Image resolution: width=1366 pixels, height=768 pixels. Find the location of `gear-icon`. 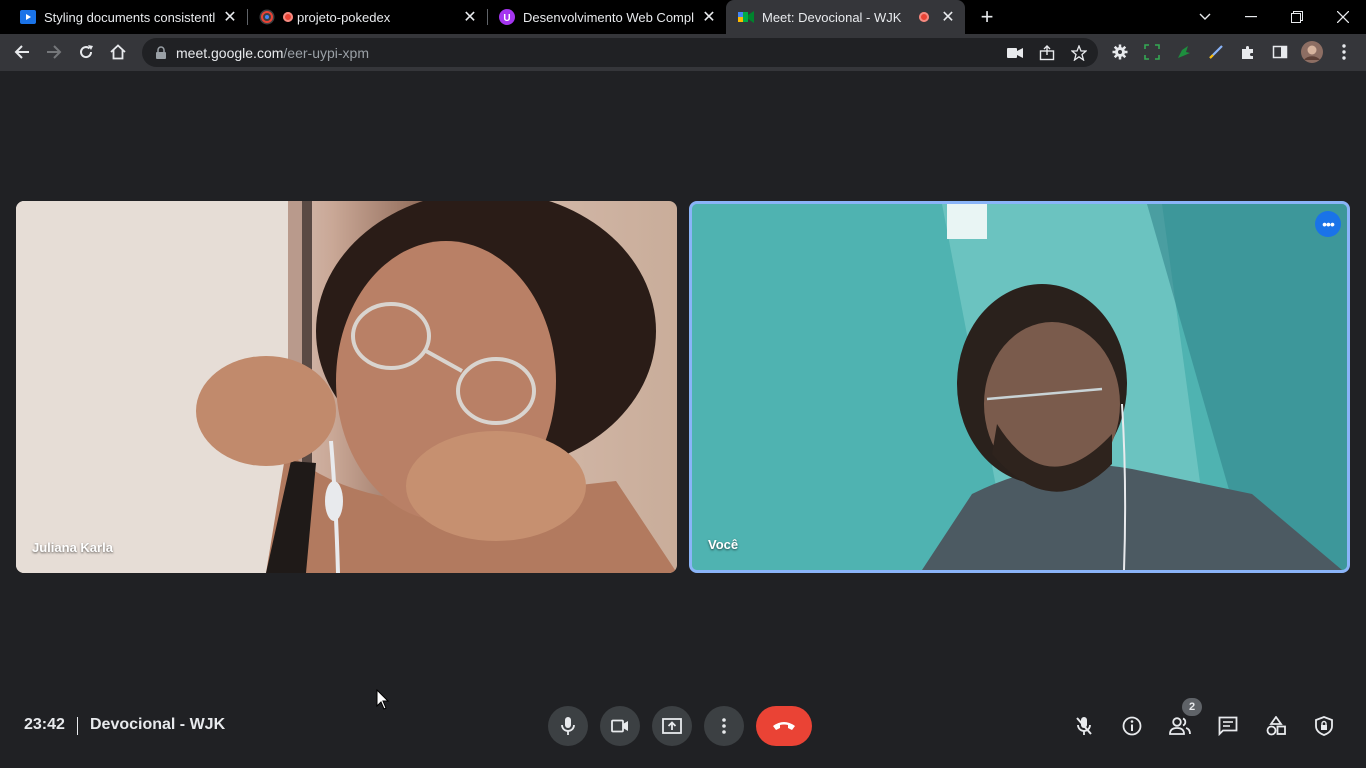

gear-icon is located at coordinates (1120, 52).